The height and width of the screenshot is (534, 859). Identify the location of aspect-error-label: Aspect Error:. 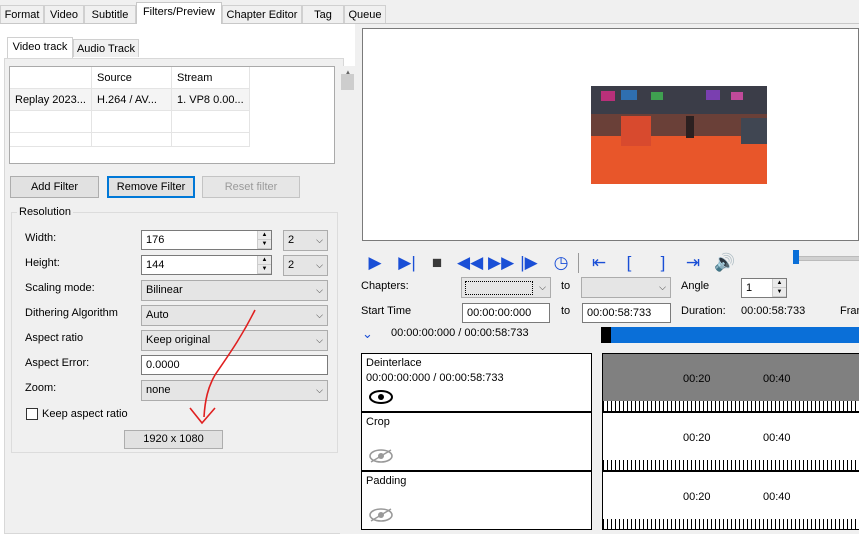
(57, 363).